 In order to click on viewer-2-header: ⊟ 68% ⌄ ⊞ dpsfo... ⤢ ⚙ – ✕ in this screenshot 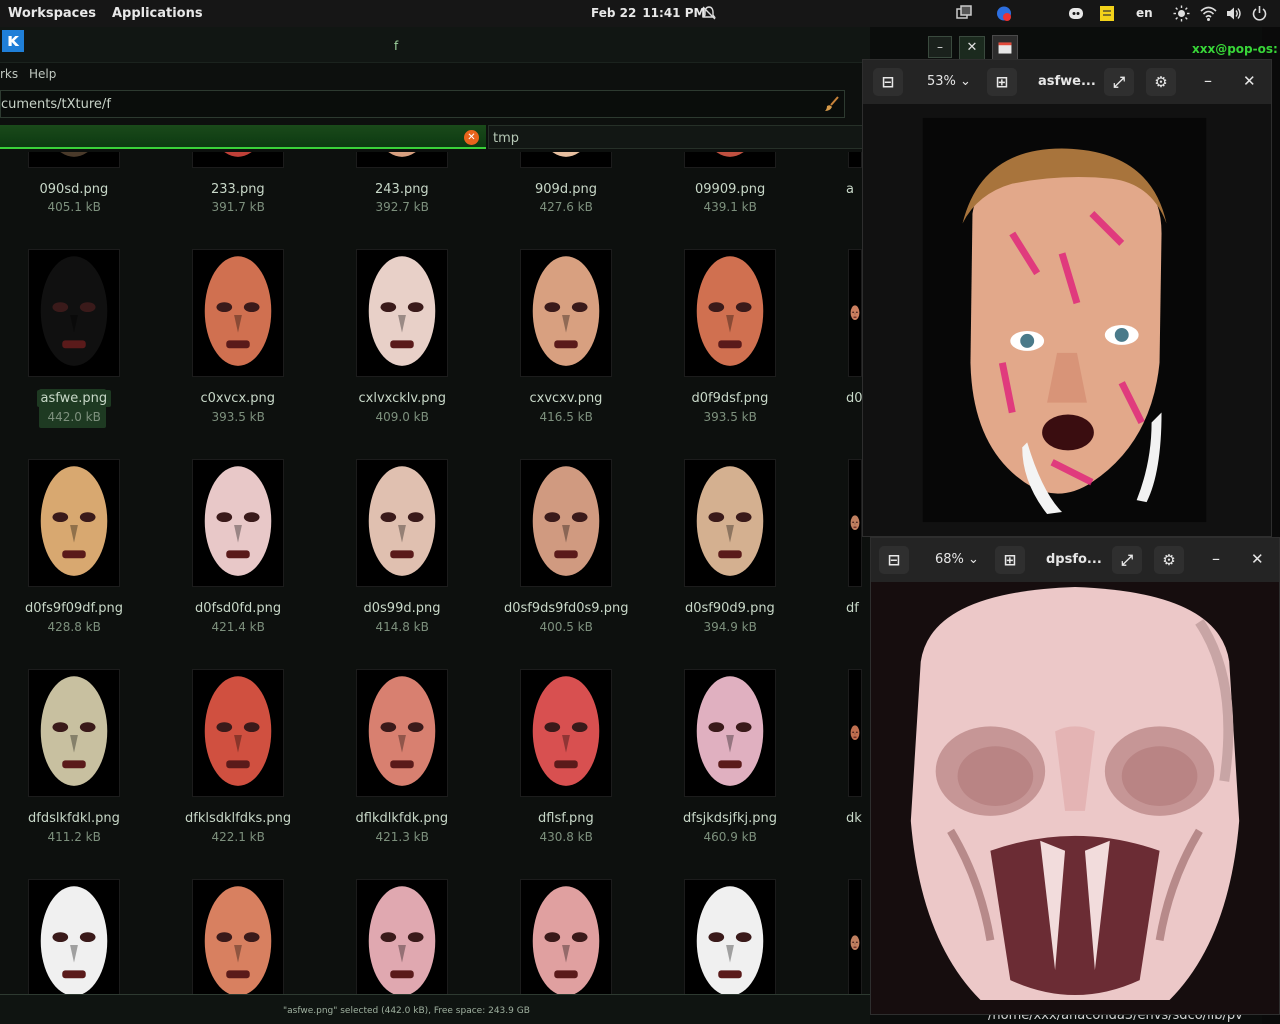, I will do `click(1075, 560)`.